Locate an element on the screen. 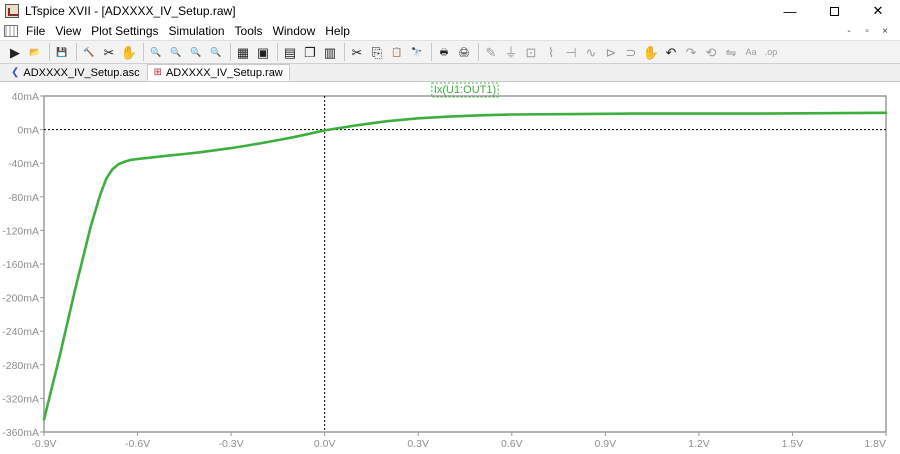 This screenshot has height=454, width=900. capacitor-button: ⊣ is located at coordinates (571, 52).